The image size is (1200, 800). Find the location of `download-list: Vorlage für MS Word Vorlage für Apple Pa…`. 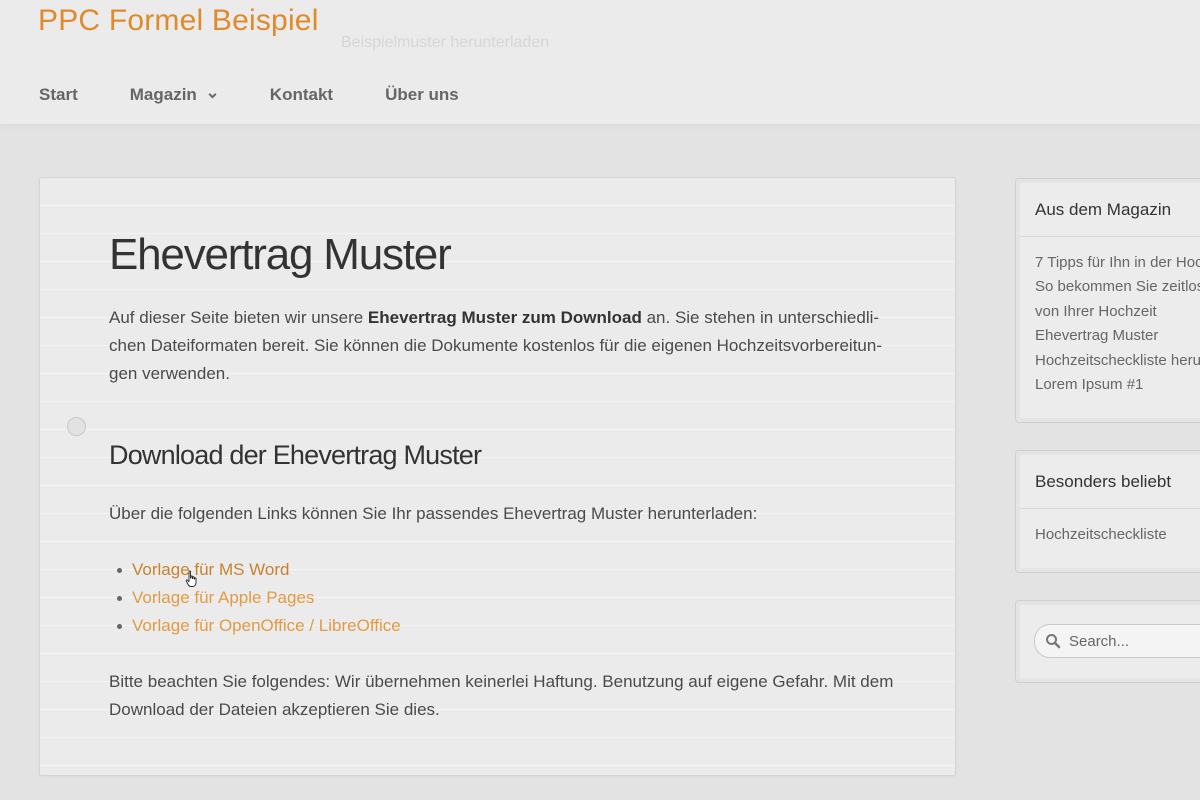

download-list: Vorlage für MS Word Vorlage für Apple Pa… is located at coordinates (255, 598).